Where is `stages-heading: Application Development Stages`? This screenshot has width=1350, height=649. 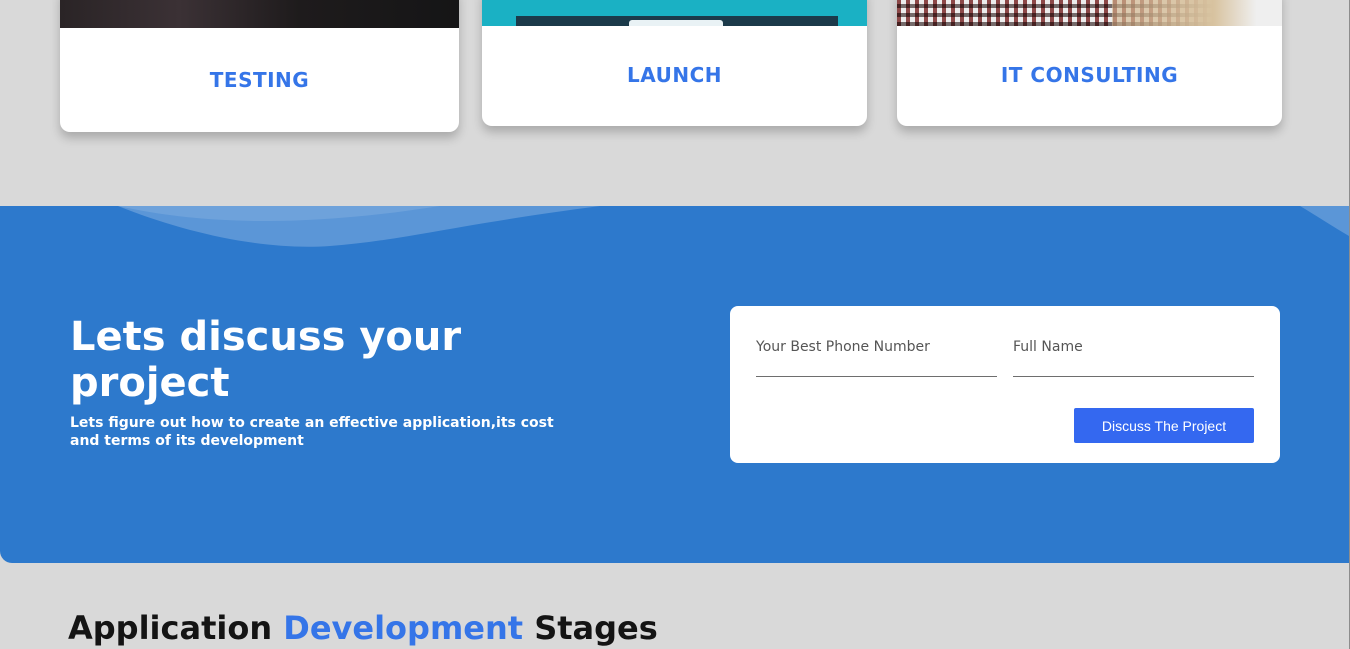 stages-heading: Application Development Stages is located at coordinates (363, 627).